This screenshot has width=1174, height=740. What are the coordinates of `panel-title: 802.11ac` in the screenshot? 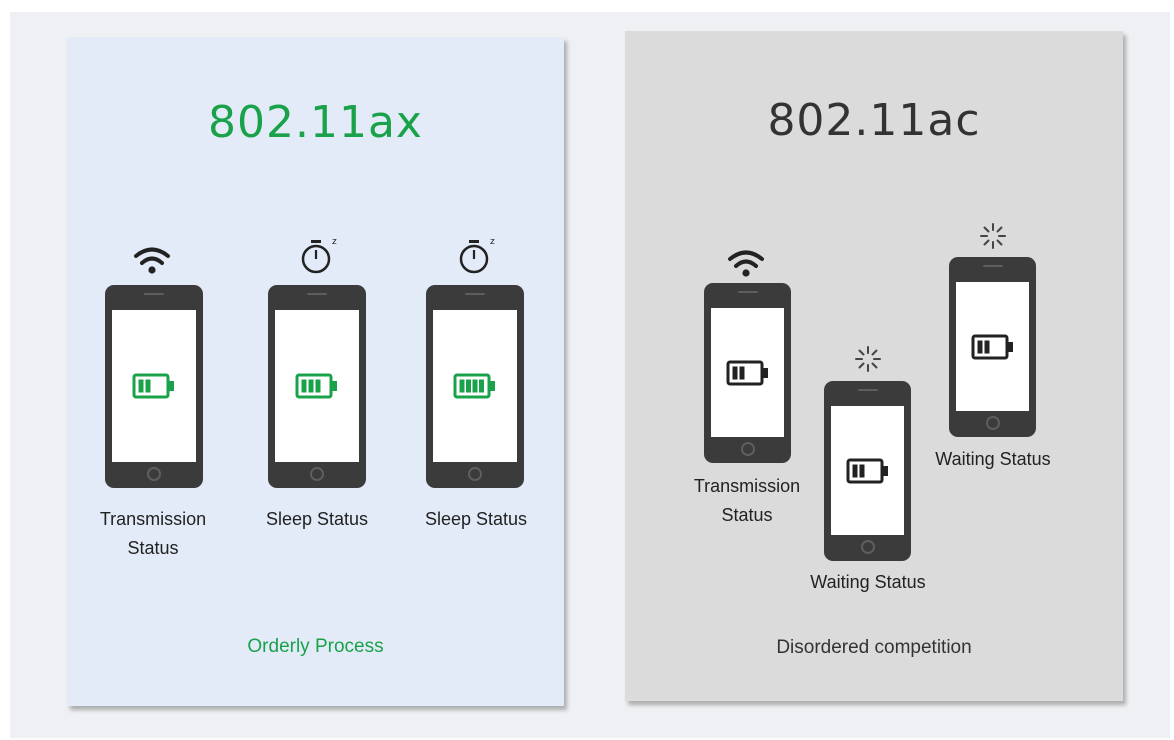 It's located at (874, 120).